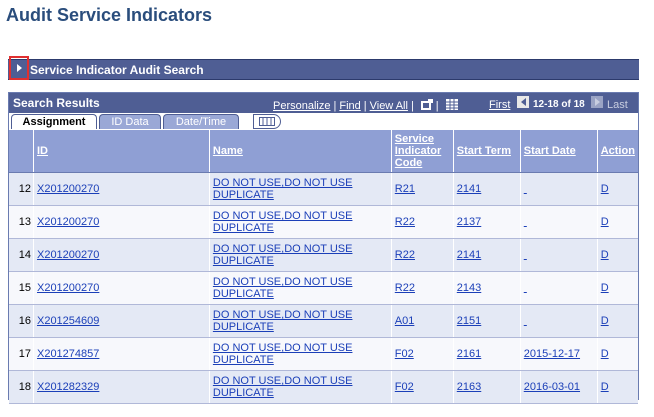 This screenshot has height=417, width=654. I want to click on term-cell: 2161, so click(487, 354).